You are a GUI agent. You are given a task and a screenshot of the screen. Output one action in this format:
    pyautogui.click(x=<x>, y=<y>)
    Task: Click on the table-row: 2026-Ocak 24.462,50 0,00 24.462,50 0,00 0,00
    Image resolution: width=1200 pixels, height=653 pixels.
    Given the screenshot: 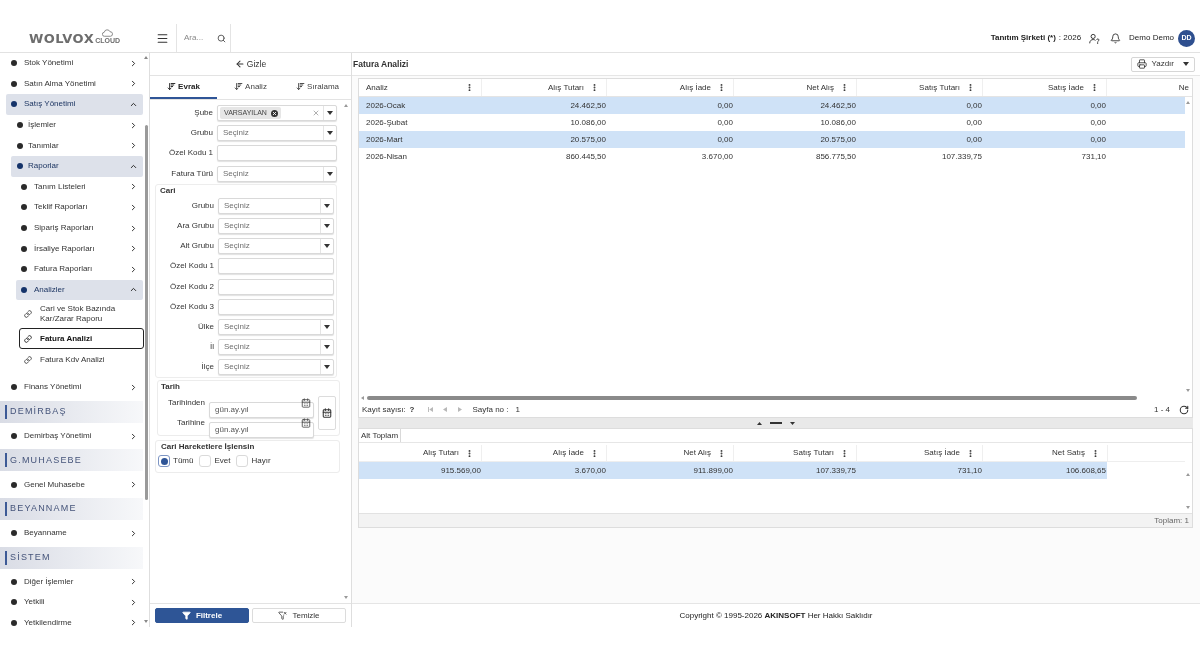 What is the action you would take?
    pyautogui.click(x=772, y=105)
    